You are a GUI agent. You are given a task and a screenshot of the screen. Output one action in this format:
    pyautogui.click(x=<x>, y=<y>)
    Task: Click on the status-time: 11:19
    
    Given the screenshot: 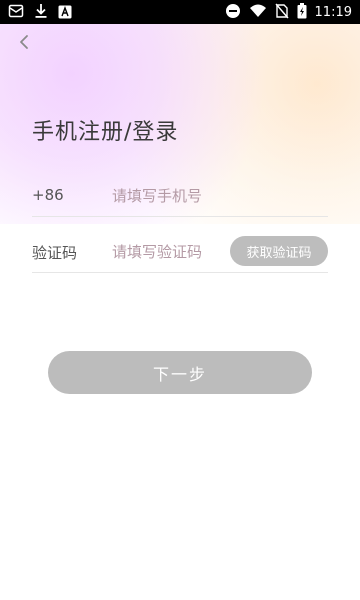 What is the action you would take?
    pyautogui.click(x=333, y=12)
    